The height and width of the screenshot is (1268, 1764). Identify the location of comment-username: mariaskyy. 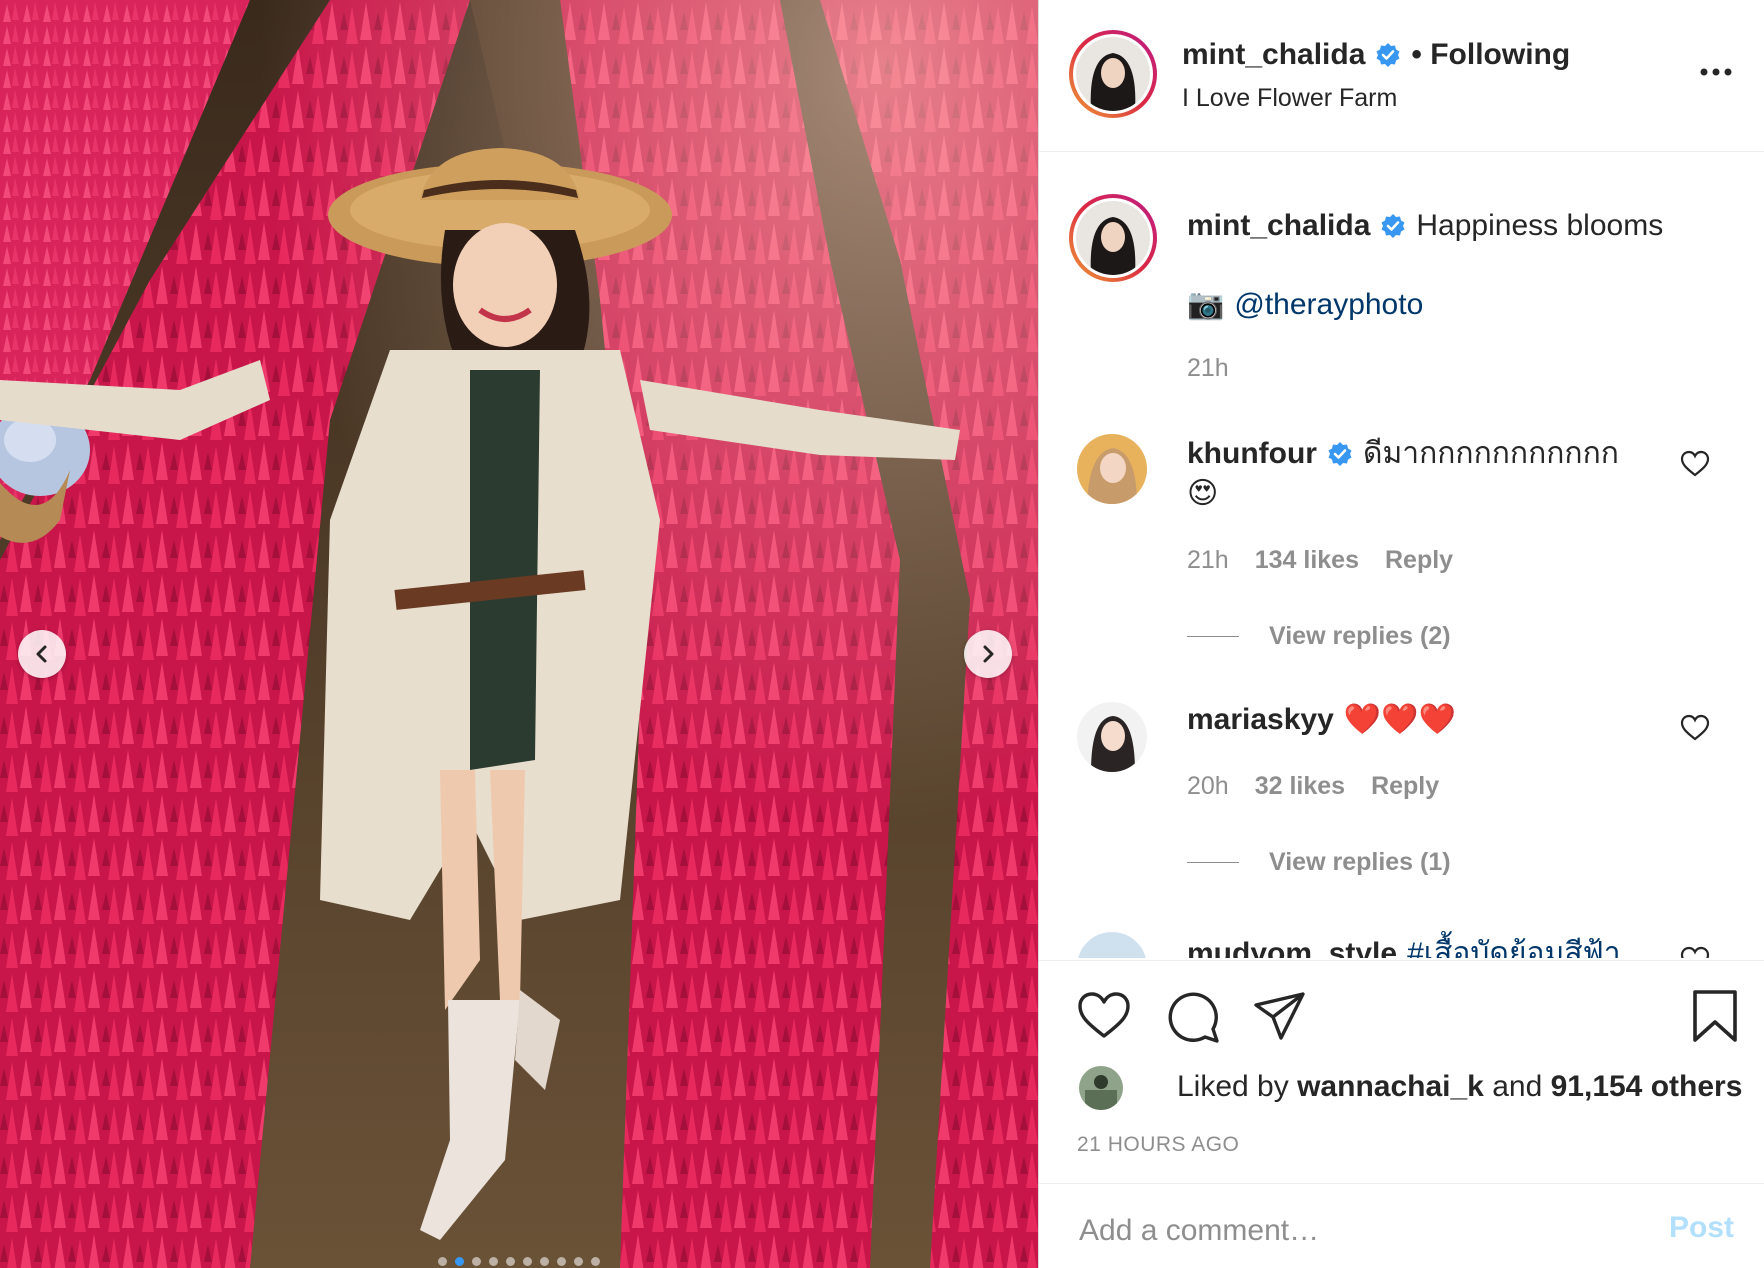
(1260, 720).